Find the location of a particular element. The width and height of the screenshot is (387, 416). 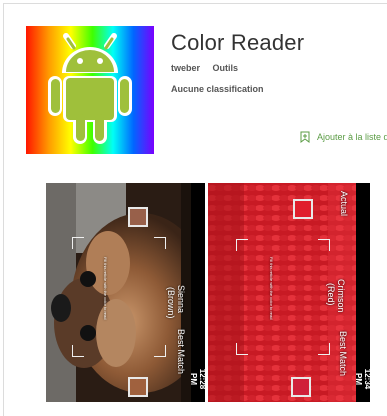

add-to-wishlist-button: Ajouter à la liste de souhaits is located at coordinates (343, 137).